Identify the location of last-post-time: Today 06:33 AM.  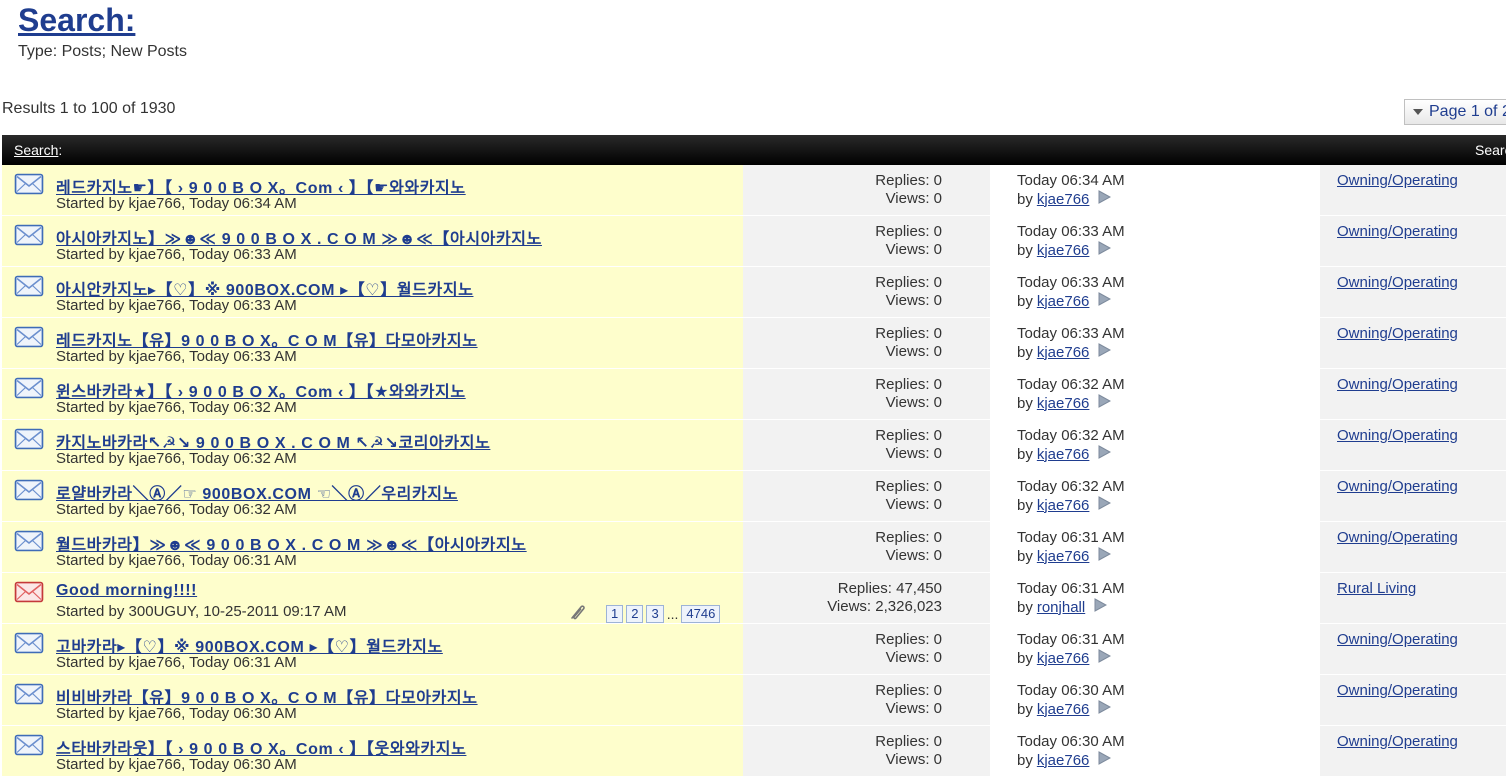
(1071, 333).